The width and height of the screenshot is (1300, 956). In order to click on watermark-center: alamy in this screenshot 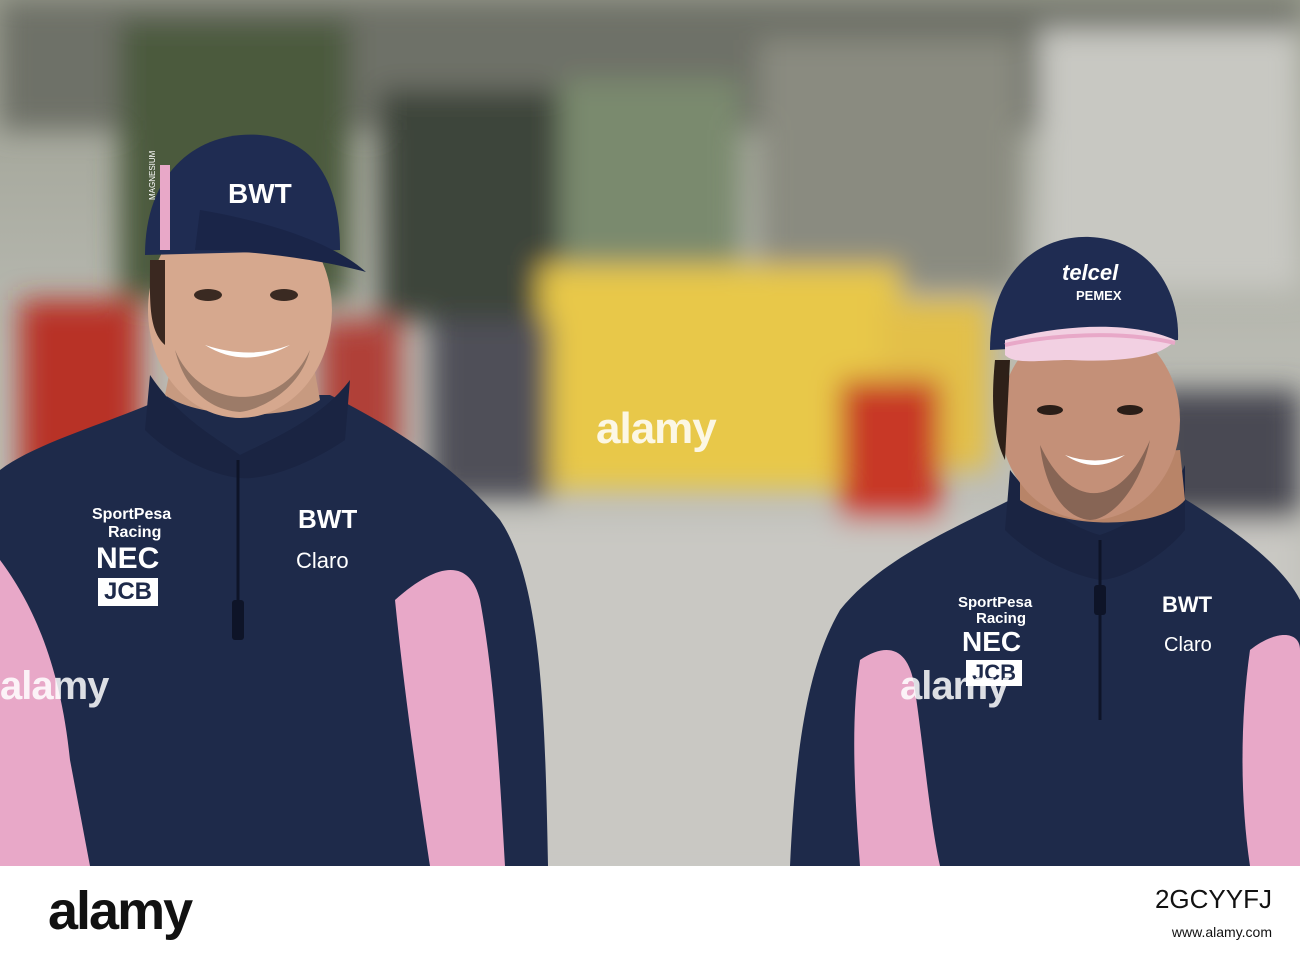, I will do `click(656, 428)`.